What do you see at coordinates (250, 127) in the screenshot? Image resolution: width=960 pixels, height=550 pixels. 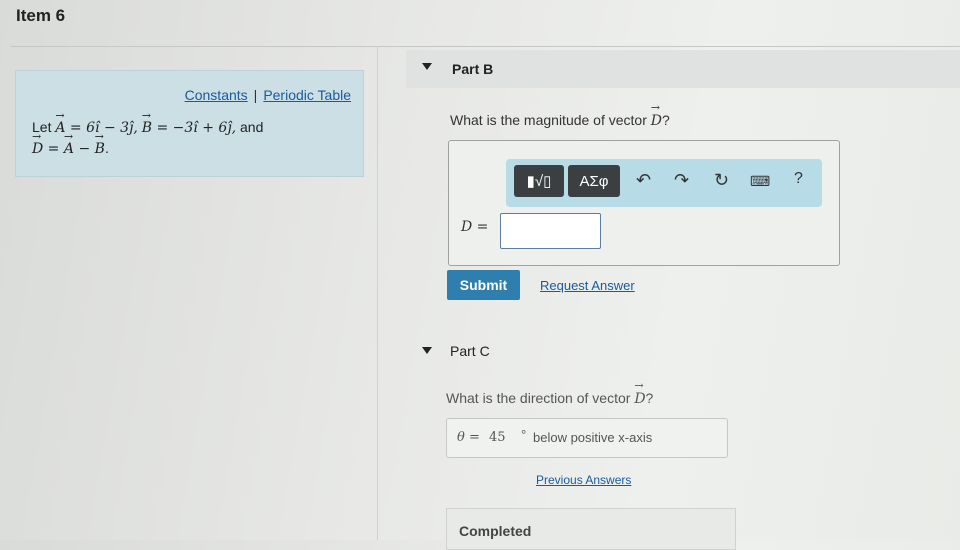 I see `problem-and: and` at bounding box center [250, 127].